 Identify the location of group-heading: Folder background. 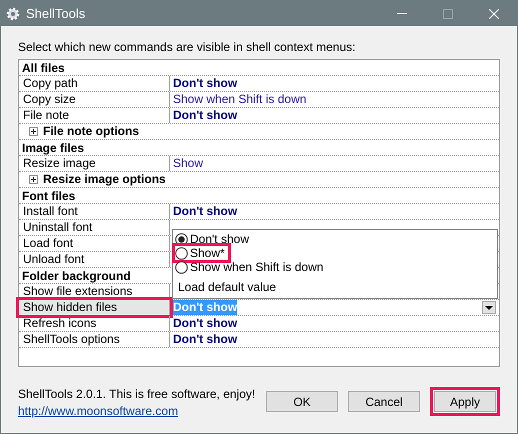
(76, 275).